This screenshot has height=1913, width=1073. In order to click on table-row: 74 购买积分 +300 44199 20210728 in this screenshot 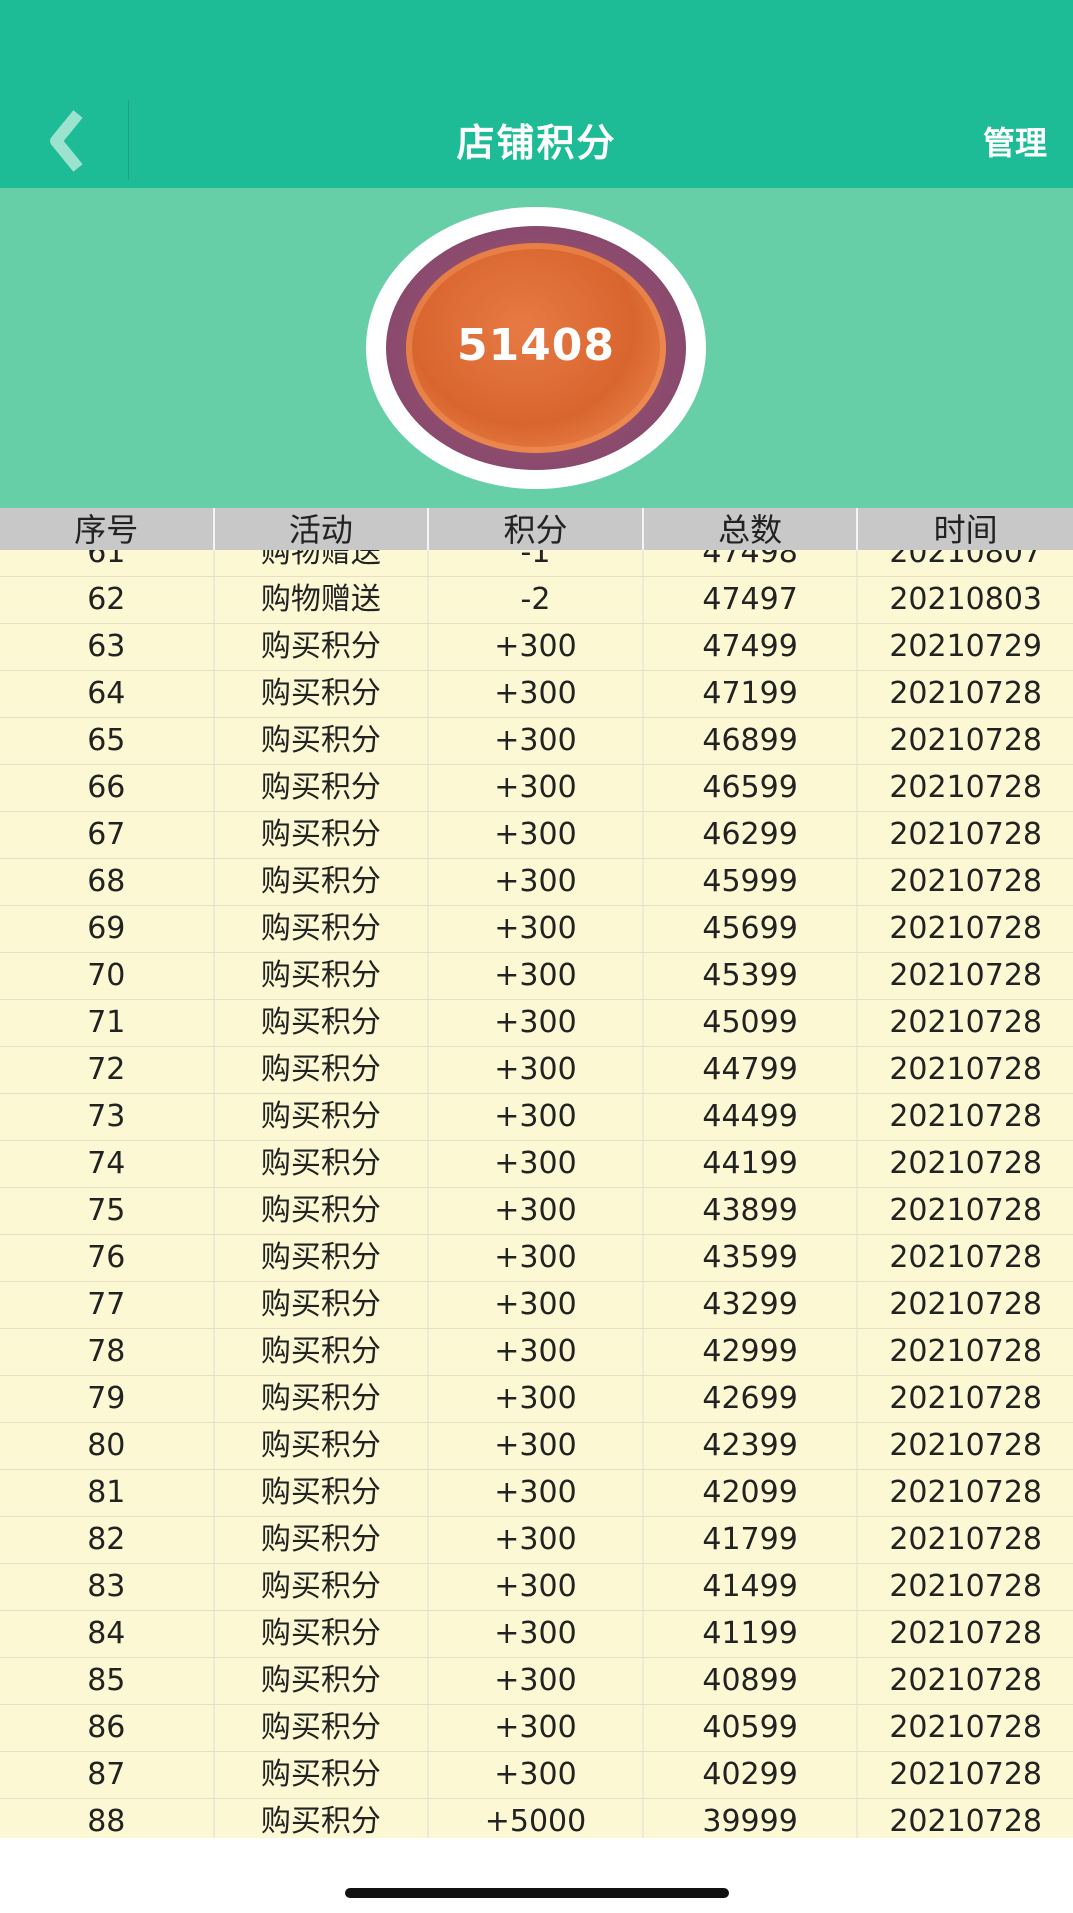, I will do `click(536, 1164)`.